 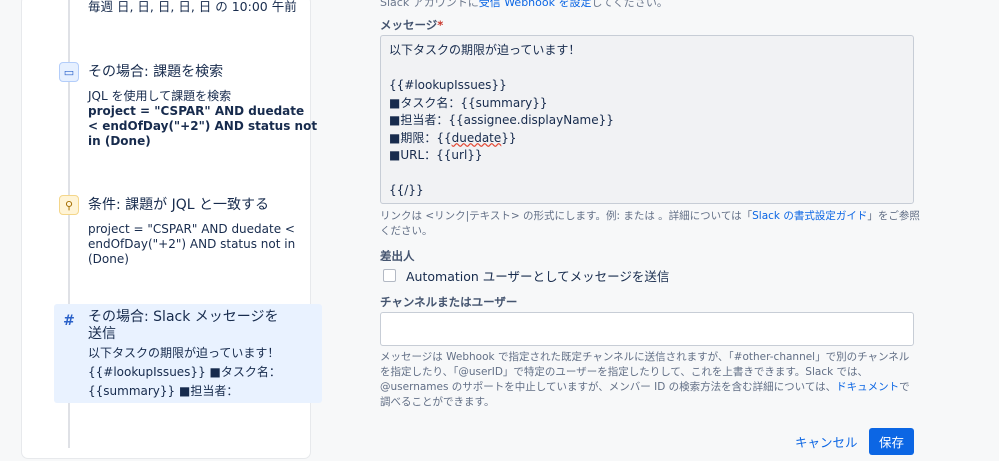 What do you see at coordinates (429, 4) in the screenshot?
I see `hint-prefix: Slack アカウントに` at bounding box center [429, 4].